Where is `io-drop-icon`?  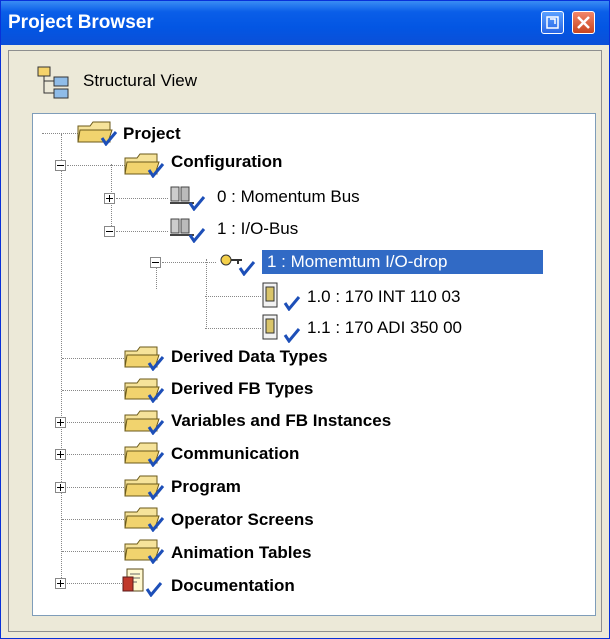
io-drop-icon is located at coordinates (238, 264).